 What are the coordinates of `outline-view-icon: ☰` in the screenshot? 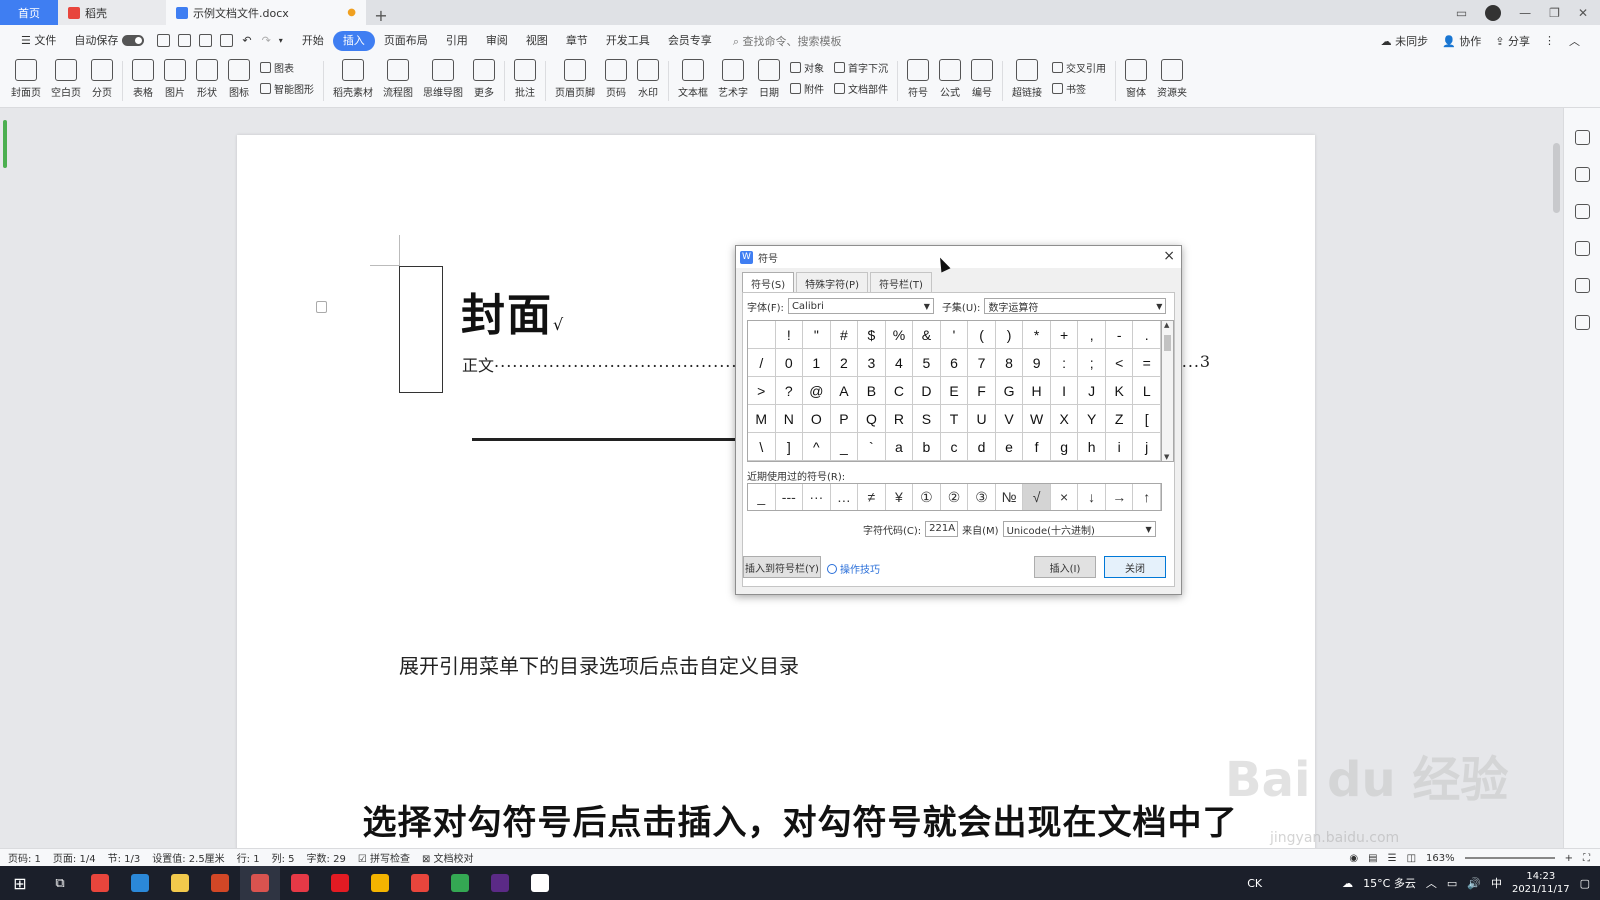 It's located at (1392, 858).